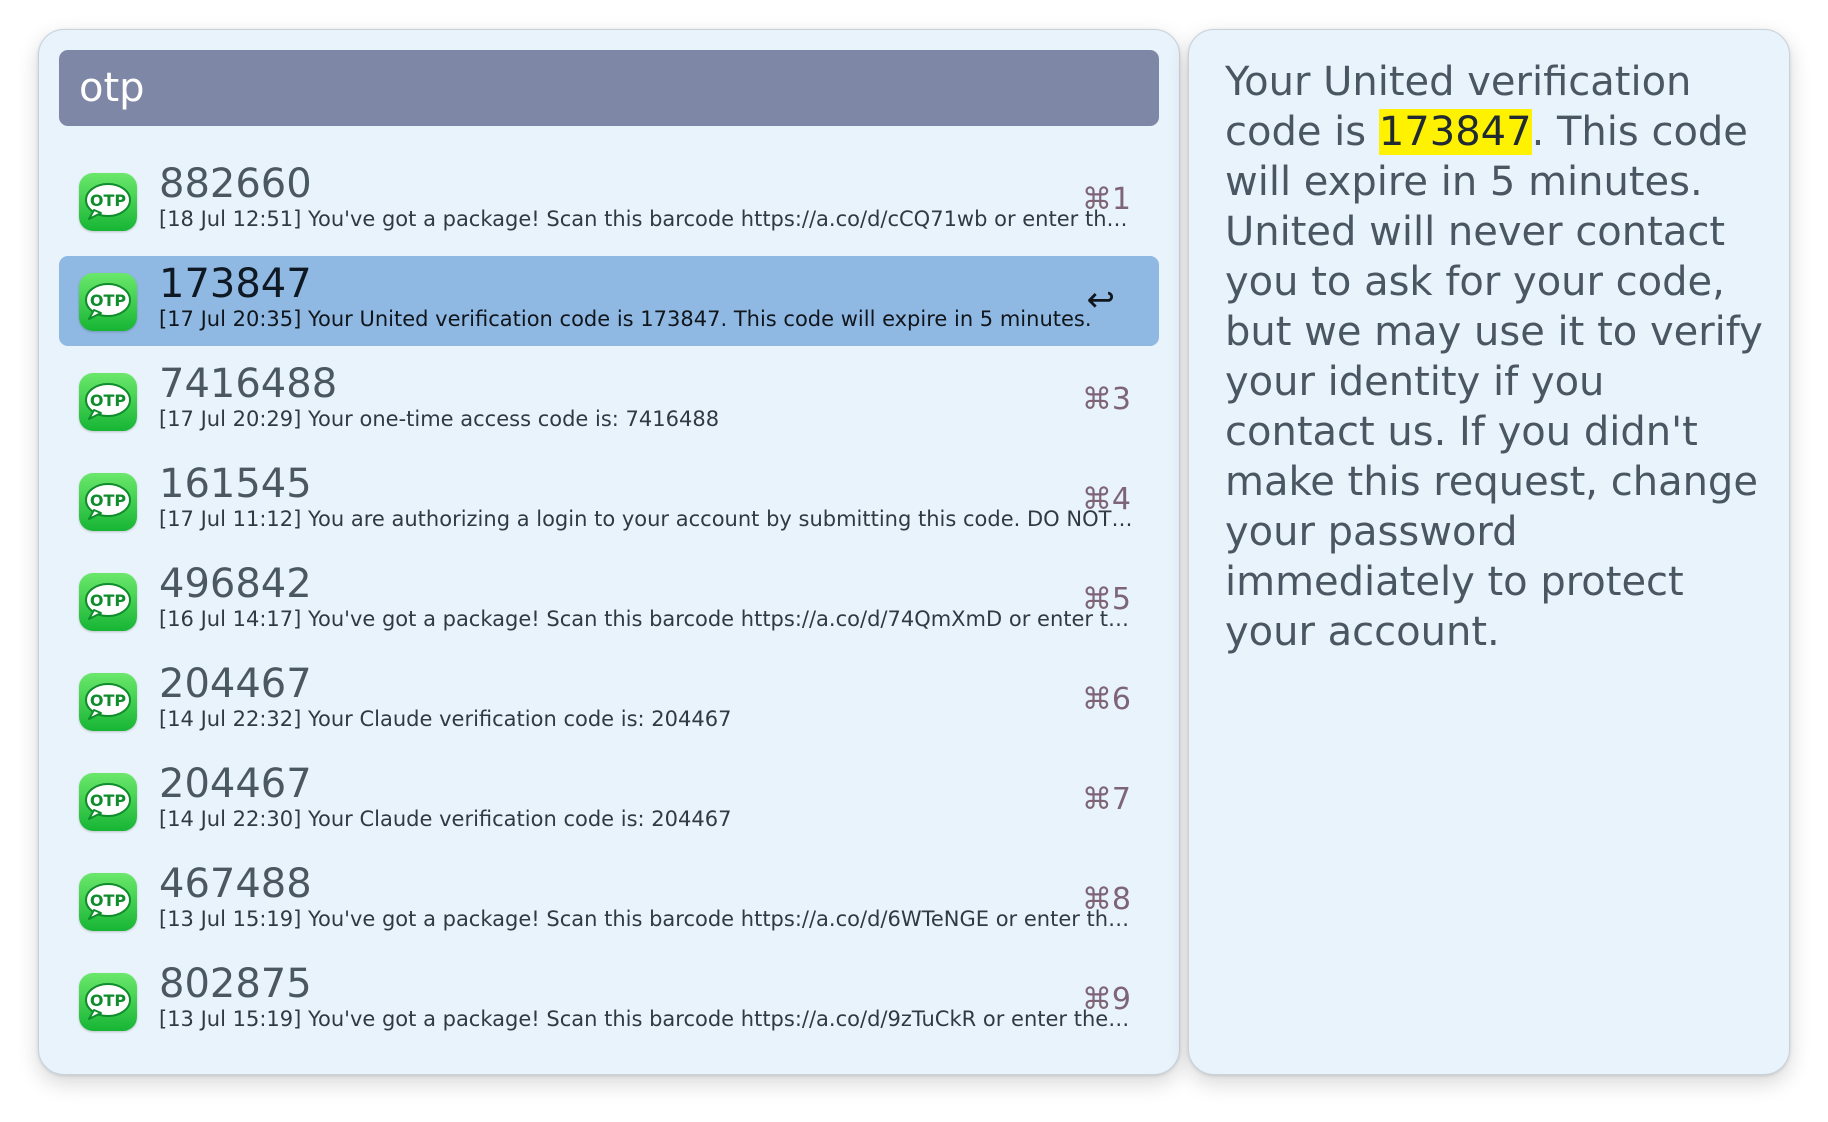 The height and width of the screenshot is (1122, 1828). I want to click on shortcut-hint: ⌘3, so click(1106, 399).